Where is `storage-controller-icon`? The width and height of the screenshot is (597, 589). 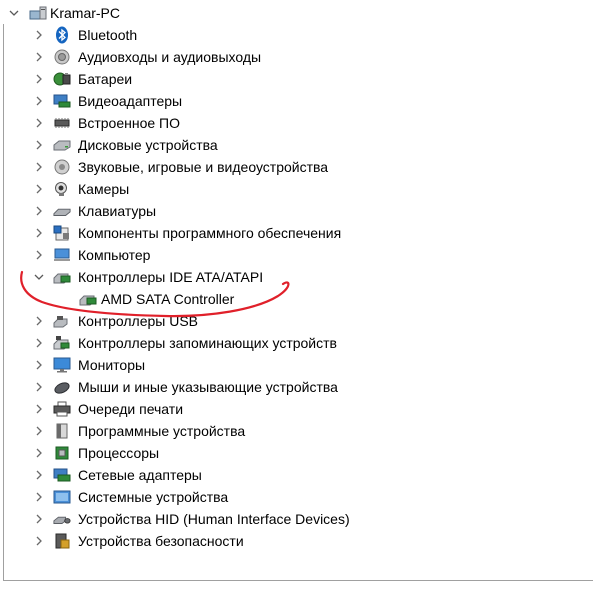
storage-controller-icon is located at coordinates (62, 343).